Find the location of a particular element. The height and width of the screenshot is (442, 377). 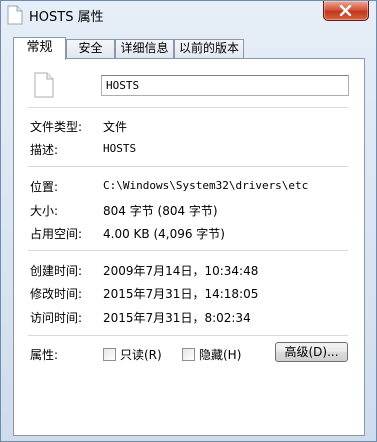

title-bar: HOSTS 属性 is located at coordinates (188, 15).